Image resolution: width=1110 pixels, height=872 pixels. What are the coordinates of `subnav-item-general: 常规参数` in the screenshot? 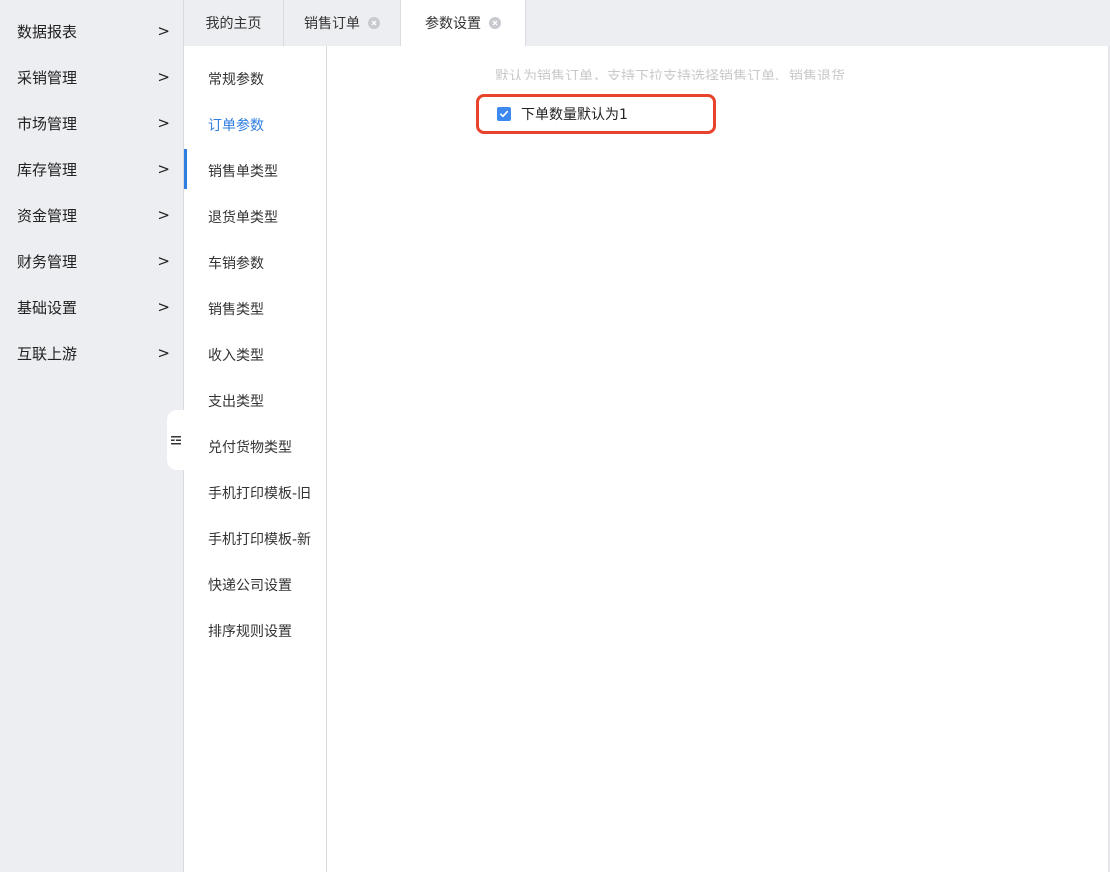 It's located at (255, 79).